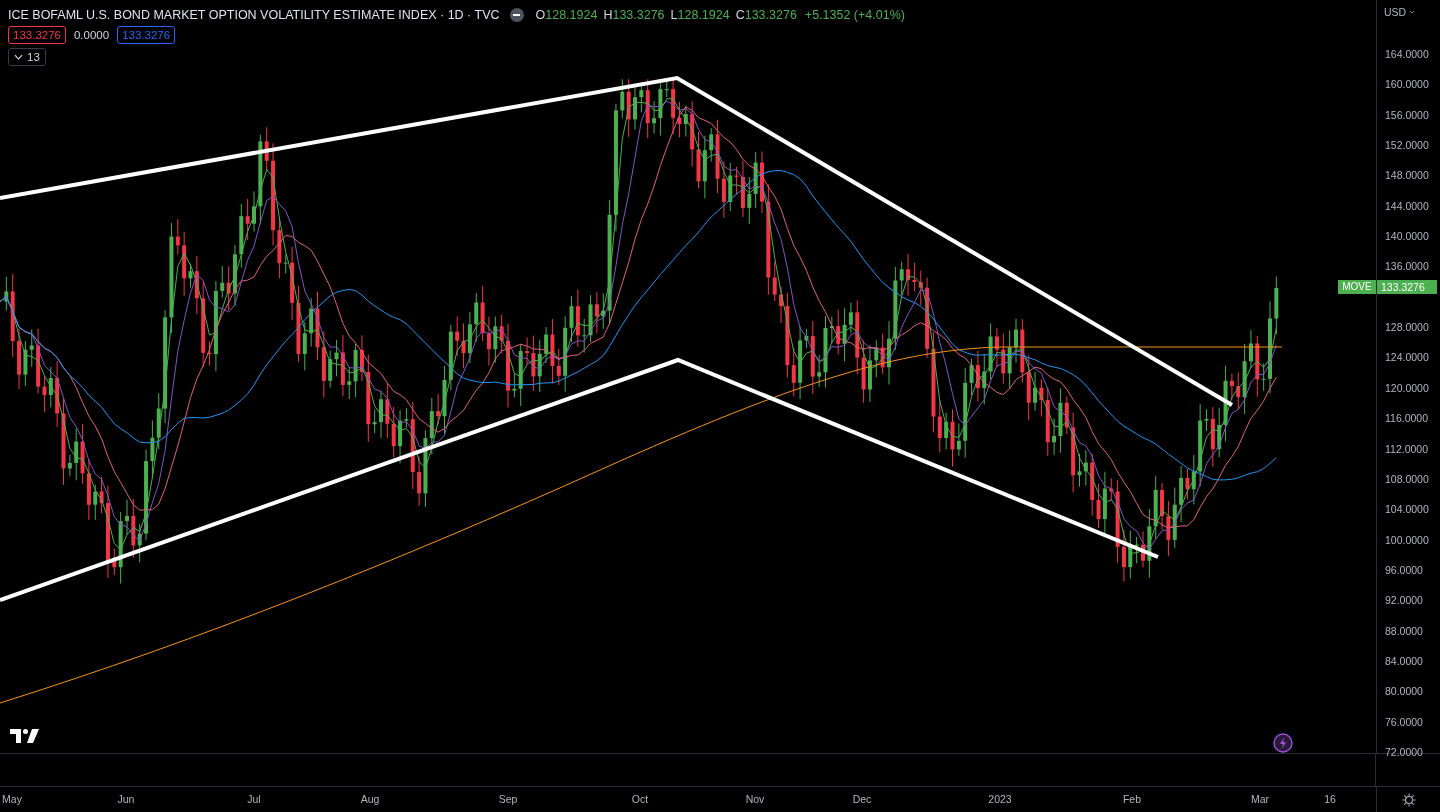  I want to click on time-tick-label: May, so click(12, 799).